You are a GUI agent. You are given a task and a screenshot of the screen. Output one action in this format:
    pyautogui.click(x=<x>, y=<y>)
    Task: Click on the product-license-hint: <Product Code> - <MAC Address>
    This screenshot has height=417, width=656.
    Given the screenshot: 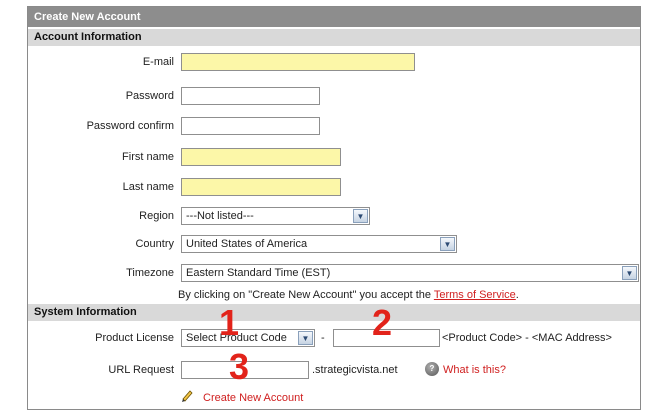 What is the action you would take?
    pyautogui.click(x=527, y=338)
    